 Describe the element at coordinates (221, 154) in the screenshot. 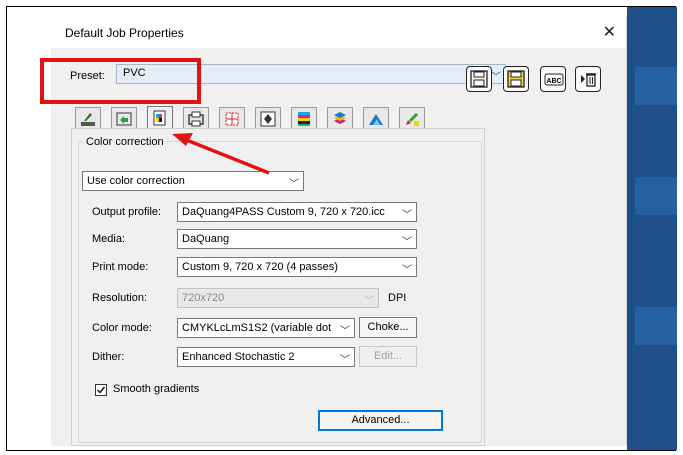

I see `annotation-arrow` at that location.